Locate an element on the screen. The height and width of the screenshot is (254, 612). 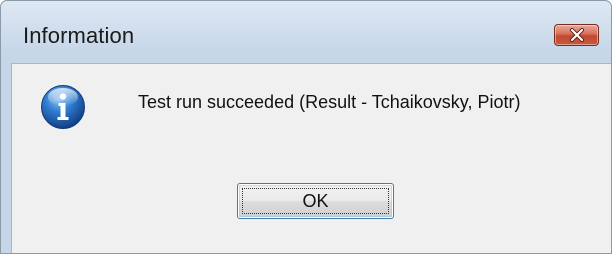
ok-button-label: OK is located at coordinates (315, 200).